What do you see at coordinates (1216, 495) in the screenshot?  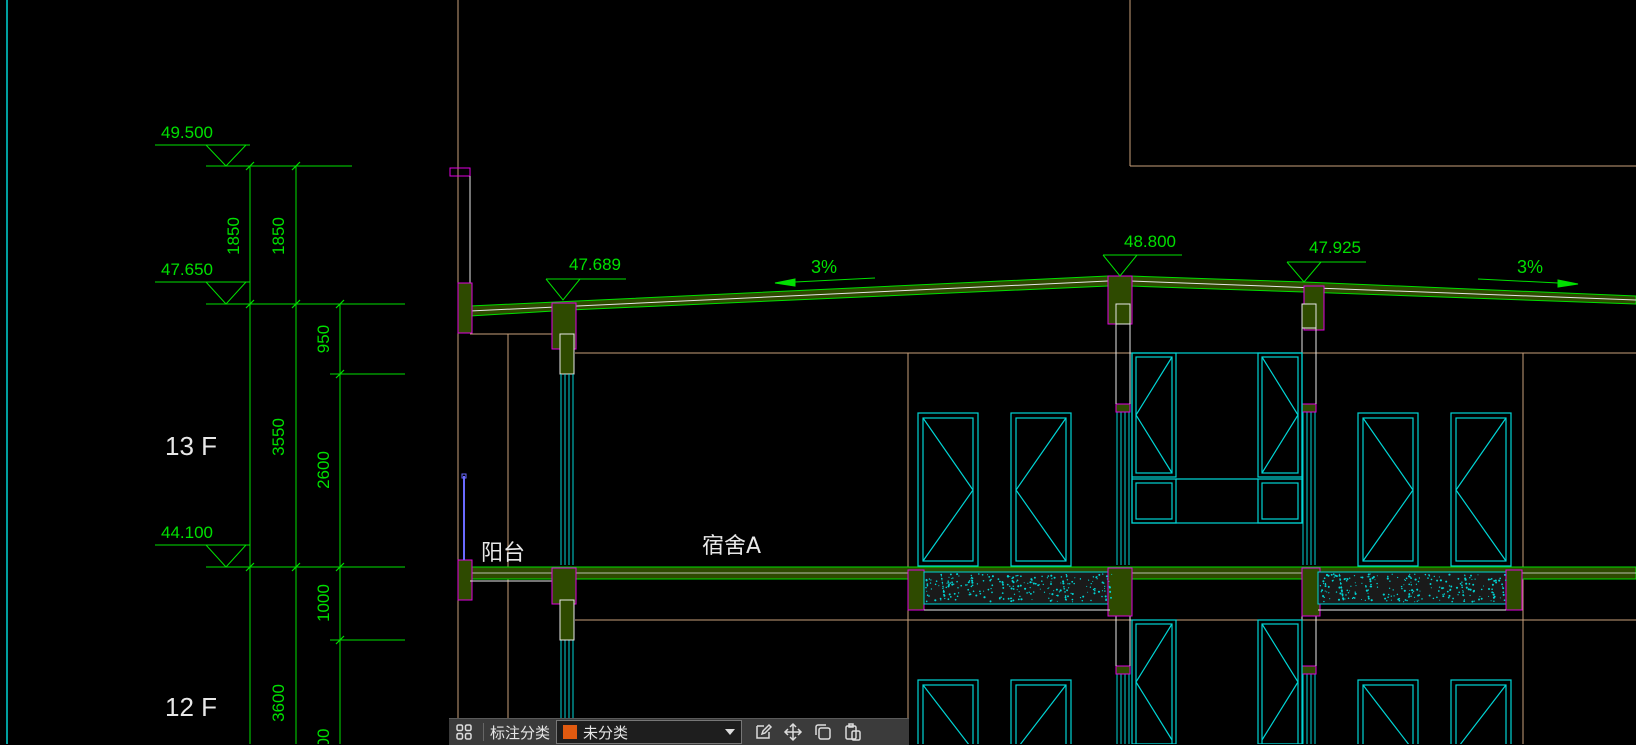 I see `column-edges` at bounding box center [1216, 495].